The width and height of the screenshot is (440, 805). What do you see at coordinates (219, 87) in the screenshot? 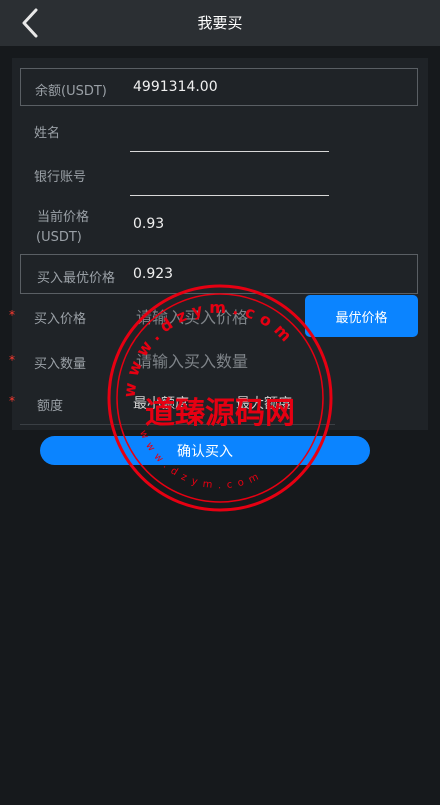
I see `balance-row: 余额(USDT) 4991314.00` at bounding box center [219, 87].